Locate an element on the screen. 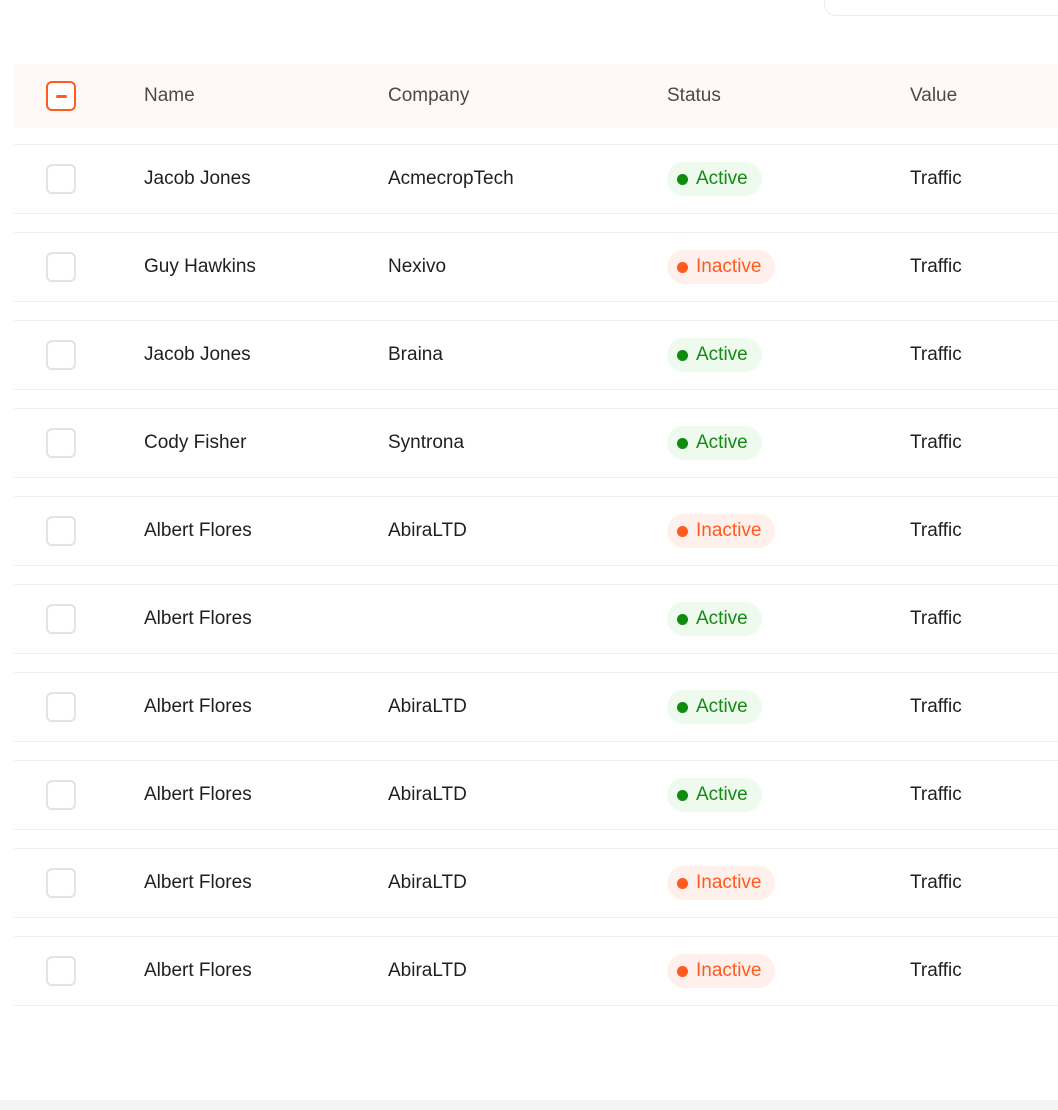 This screenshot has width=1058, height=1110. column-header-name: Name is located at coordinates (169, 96).